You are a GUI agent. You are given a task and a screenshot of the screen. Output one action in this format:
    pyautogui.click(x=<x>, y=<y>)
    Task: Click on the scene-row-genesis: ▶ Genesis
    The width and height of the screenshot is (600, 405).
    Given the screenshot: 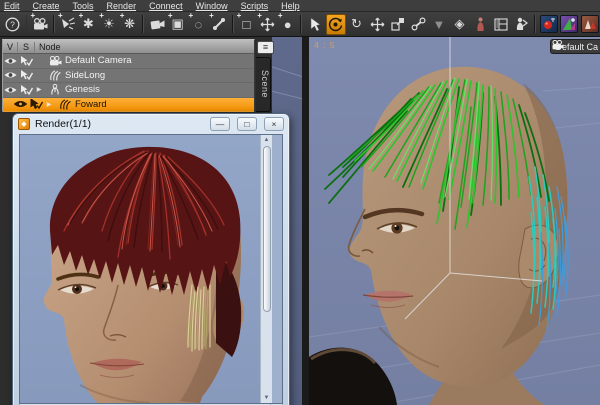 What is the action you would take?
    pyautogui.click(x=128, y=90)
    